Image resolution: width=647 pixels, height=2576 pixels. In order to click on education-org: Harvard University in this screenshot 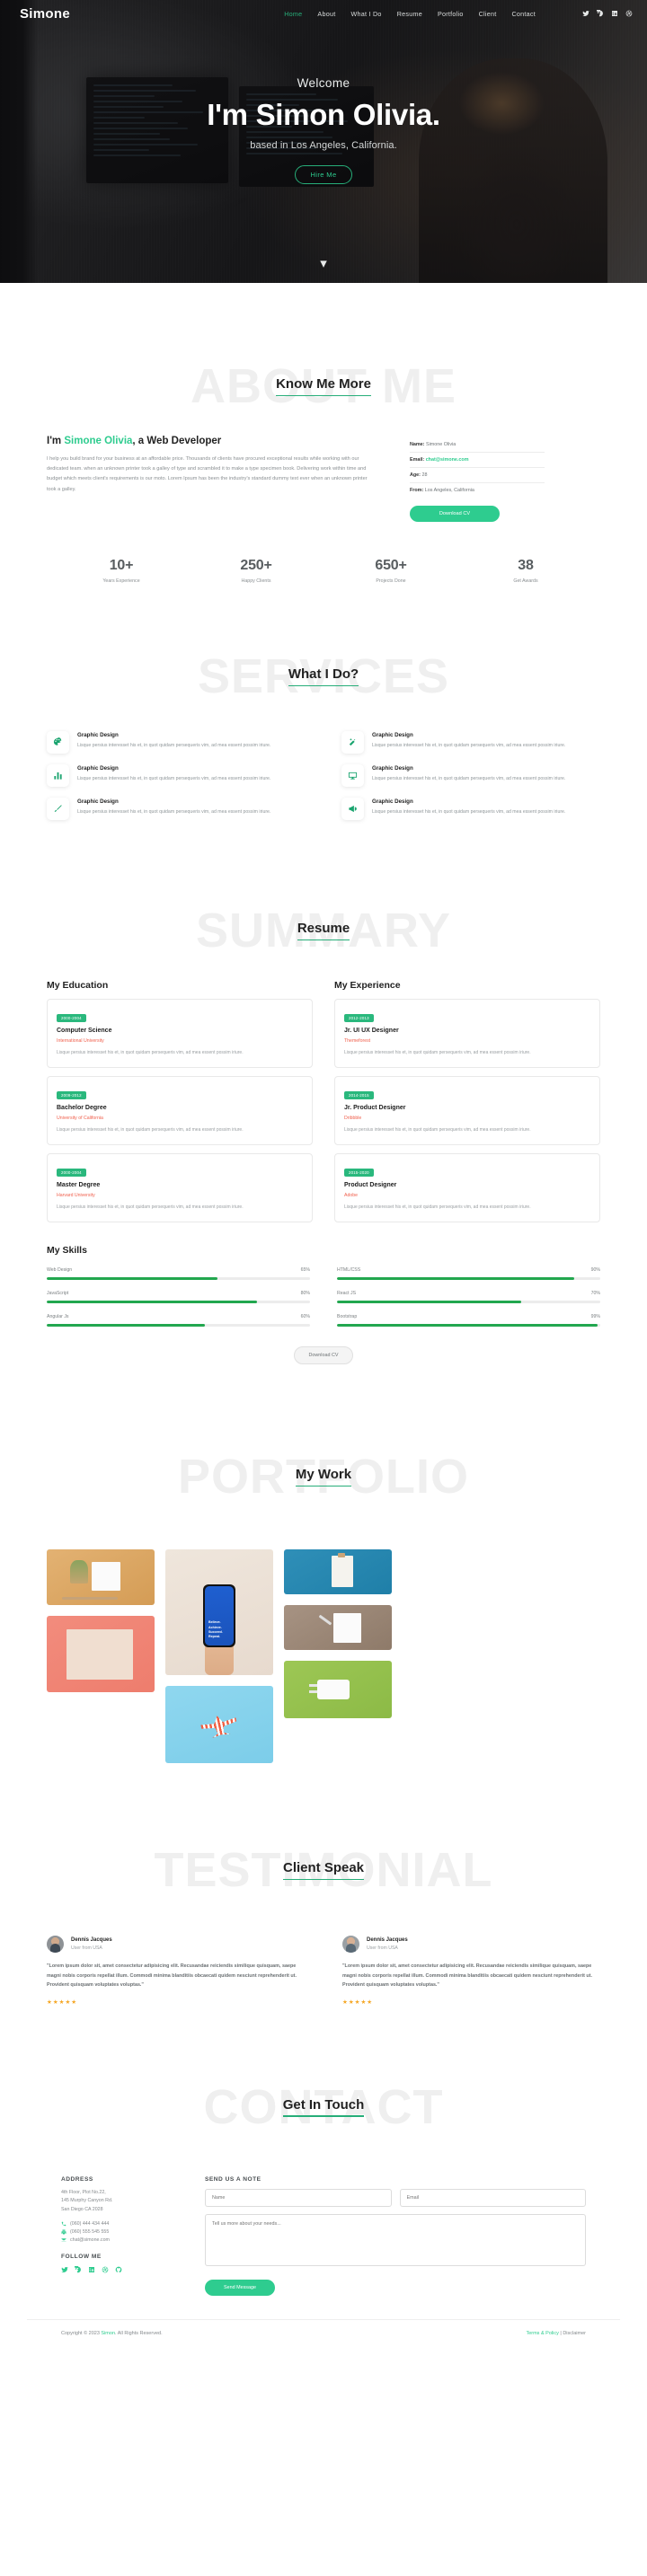, I will do `click(76, 1195)`.